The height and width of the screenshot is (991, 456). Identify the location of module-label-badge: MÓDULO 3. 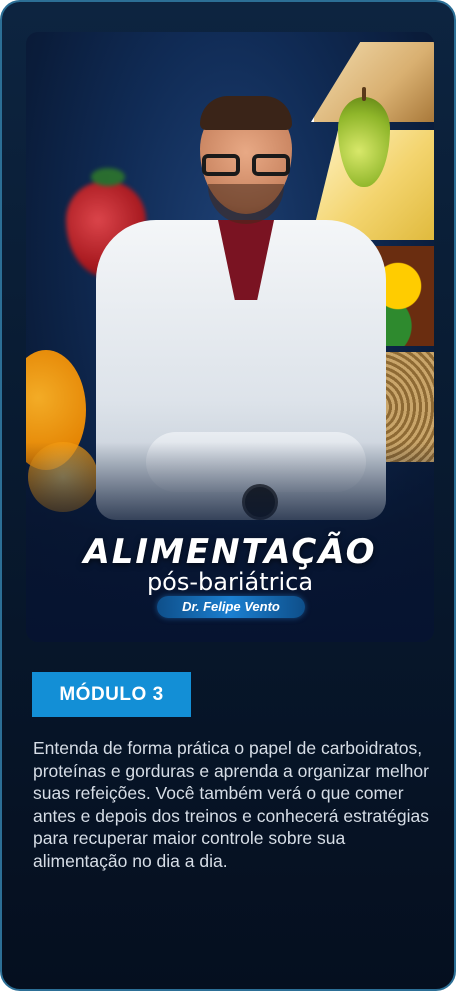
(111, 694).